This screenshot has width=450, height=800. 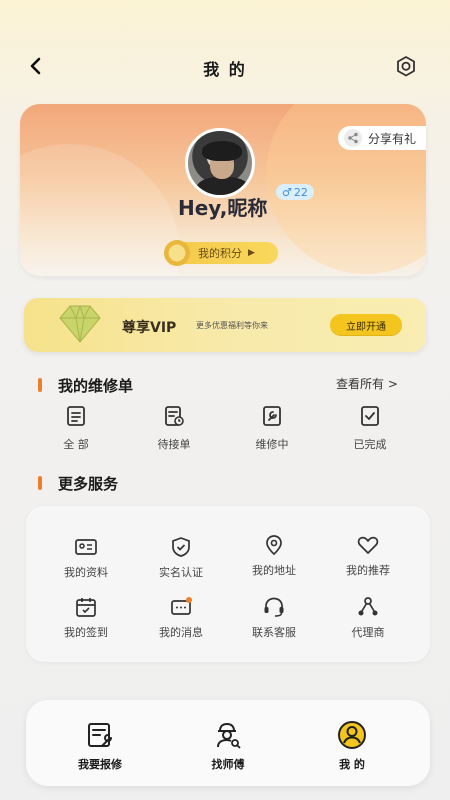 I want to click on my-points-button: 我的积分 ▶, so click(x=221, y=253).